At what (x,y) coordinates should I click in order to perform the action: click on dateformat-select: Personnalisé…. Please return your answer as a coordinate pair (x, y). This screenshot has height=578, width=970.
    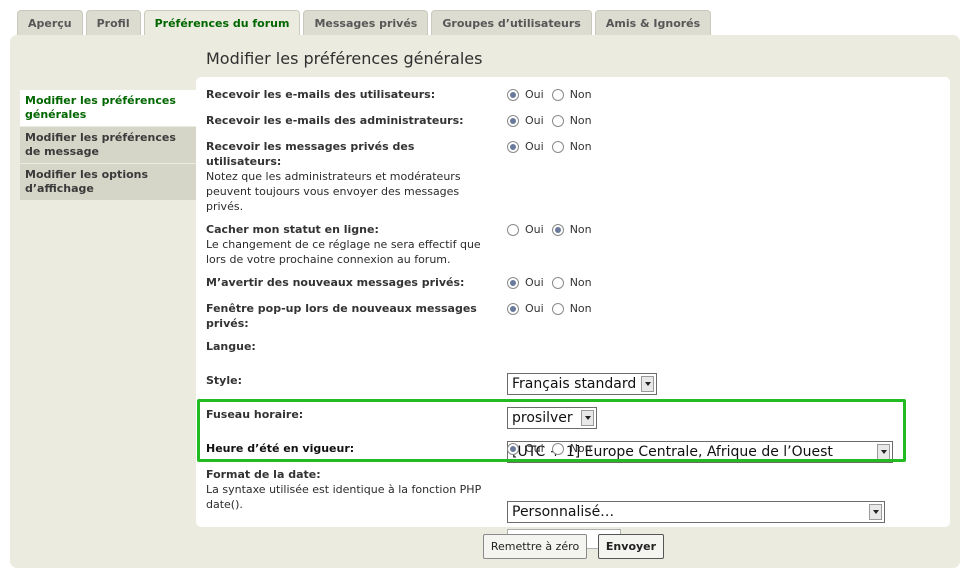
    Looking at the image, I should click on (696, 512).